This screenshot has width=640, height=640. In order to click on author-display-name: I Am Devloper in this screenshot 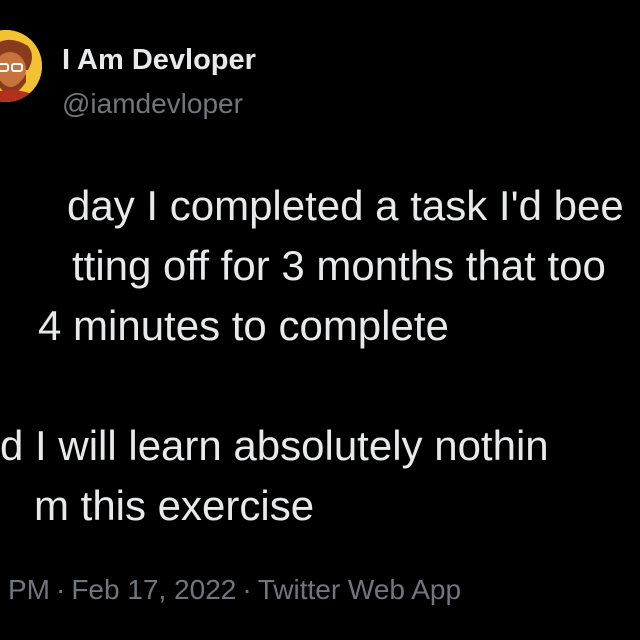, I will do `click(159, 60)`.